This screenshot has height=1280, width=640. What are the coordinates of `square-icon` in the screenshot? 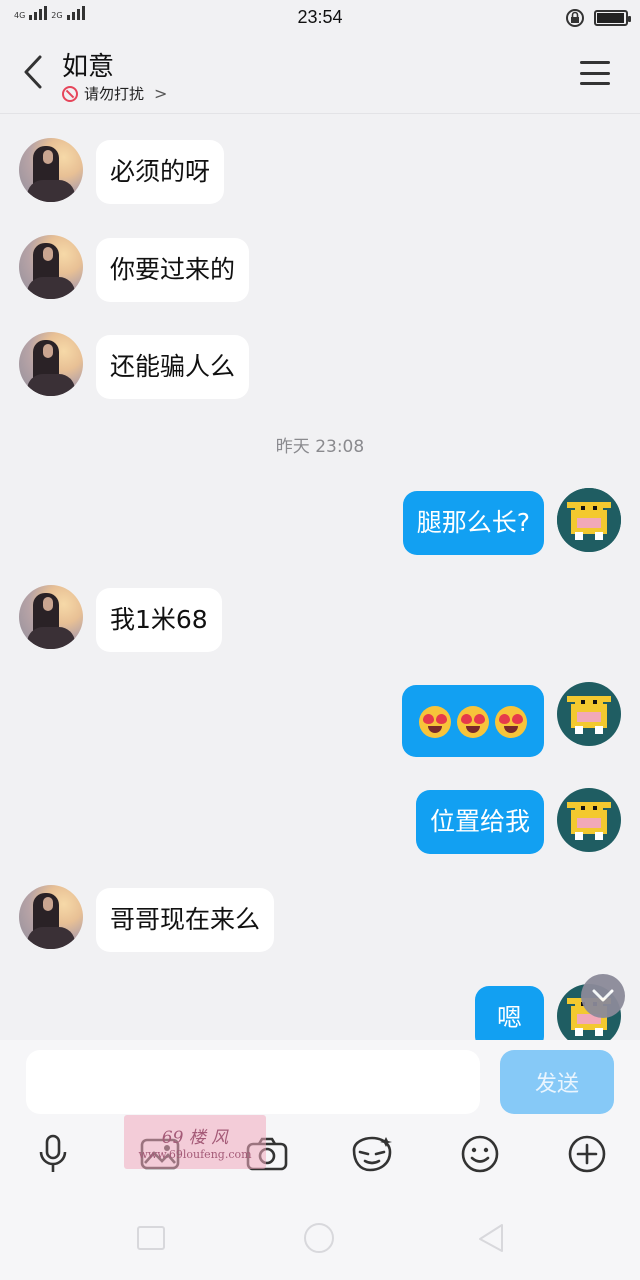 It's located at (151, 1238).